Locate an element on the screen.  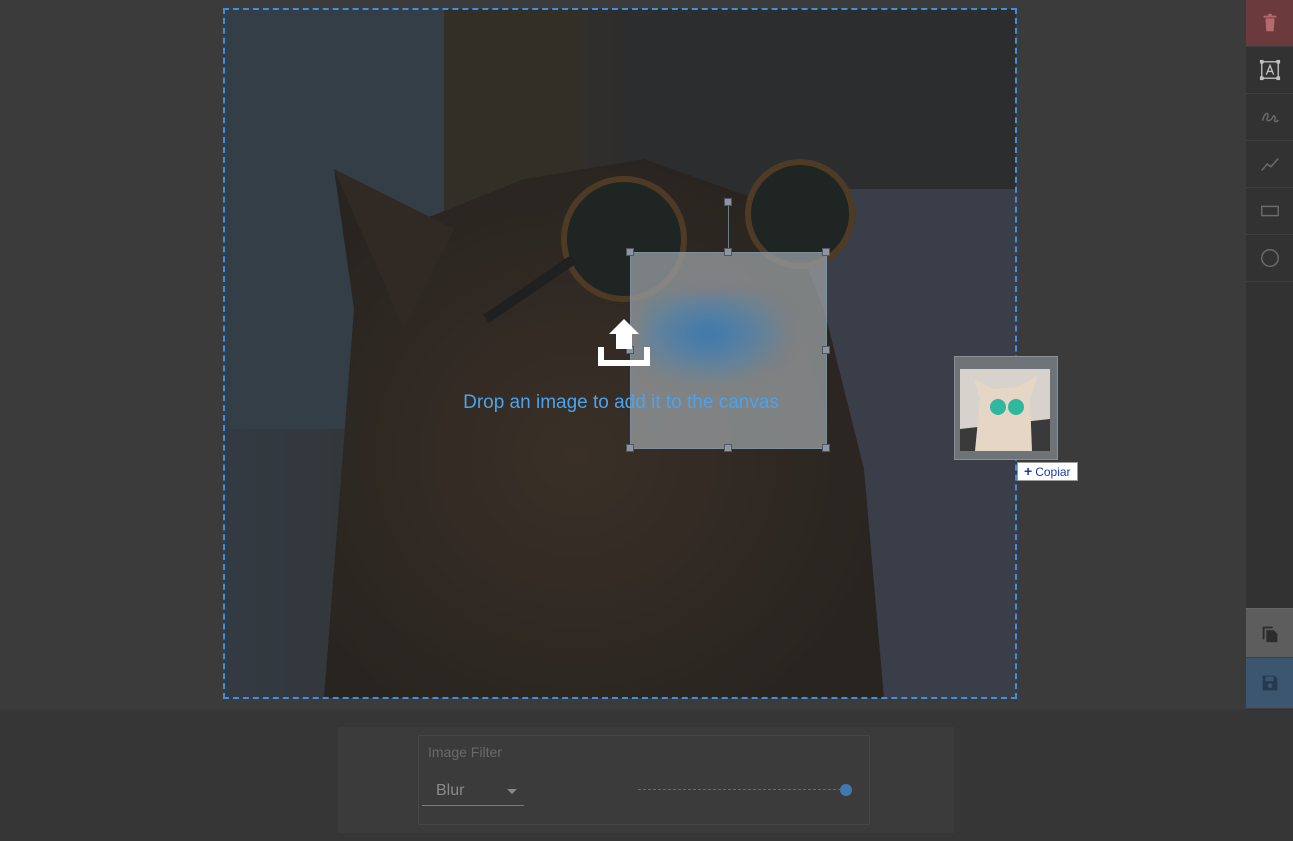
filter-panel-title: Image Filter is located at coordinates (465, 752).